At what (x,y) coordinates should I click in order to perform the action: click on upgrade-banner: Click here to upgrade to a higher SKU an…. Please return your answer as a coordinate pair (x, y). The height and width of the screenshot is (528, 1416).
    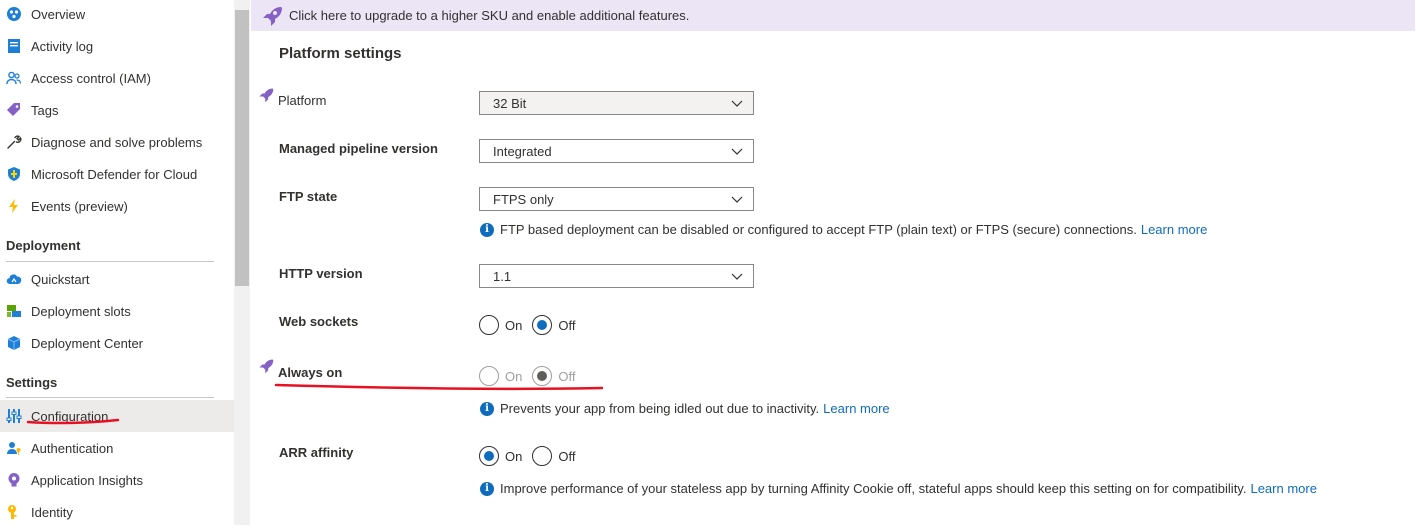
    Looking at the image, I should click on (833, 15).